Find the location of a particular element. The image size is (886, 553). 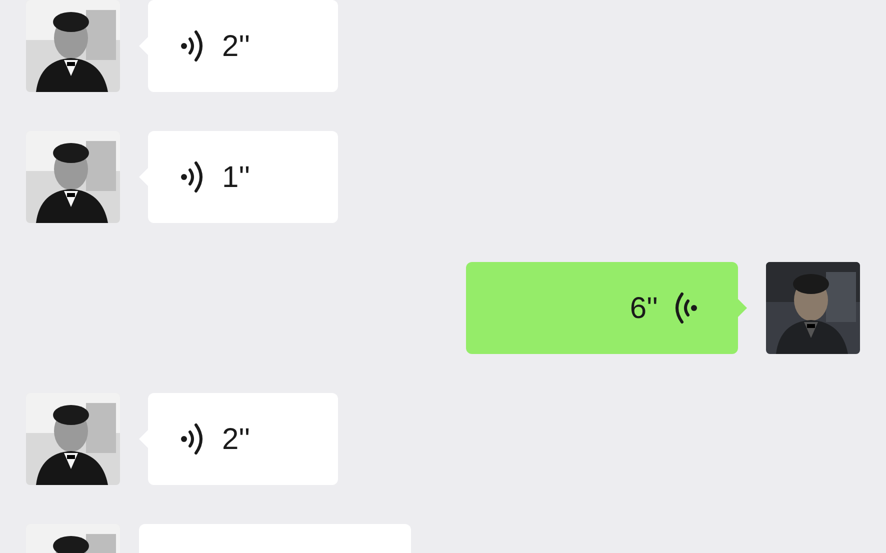

voice-duration: 1'' is located at coordinates (236, 178).